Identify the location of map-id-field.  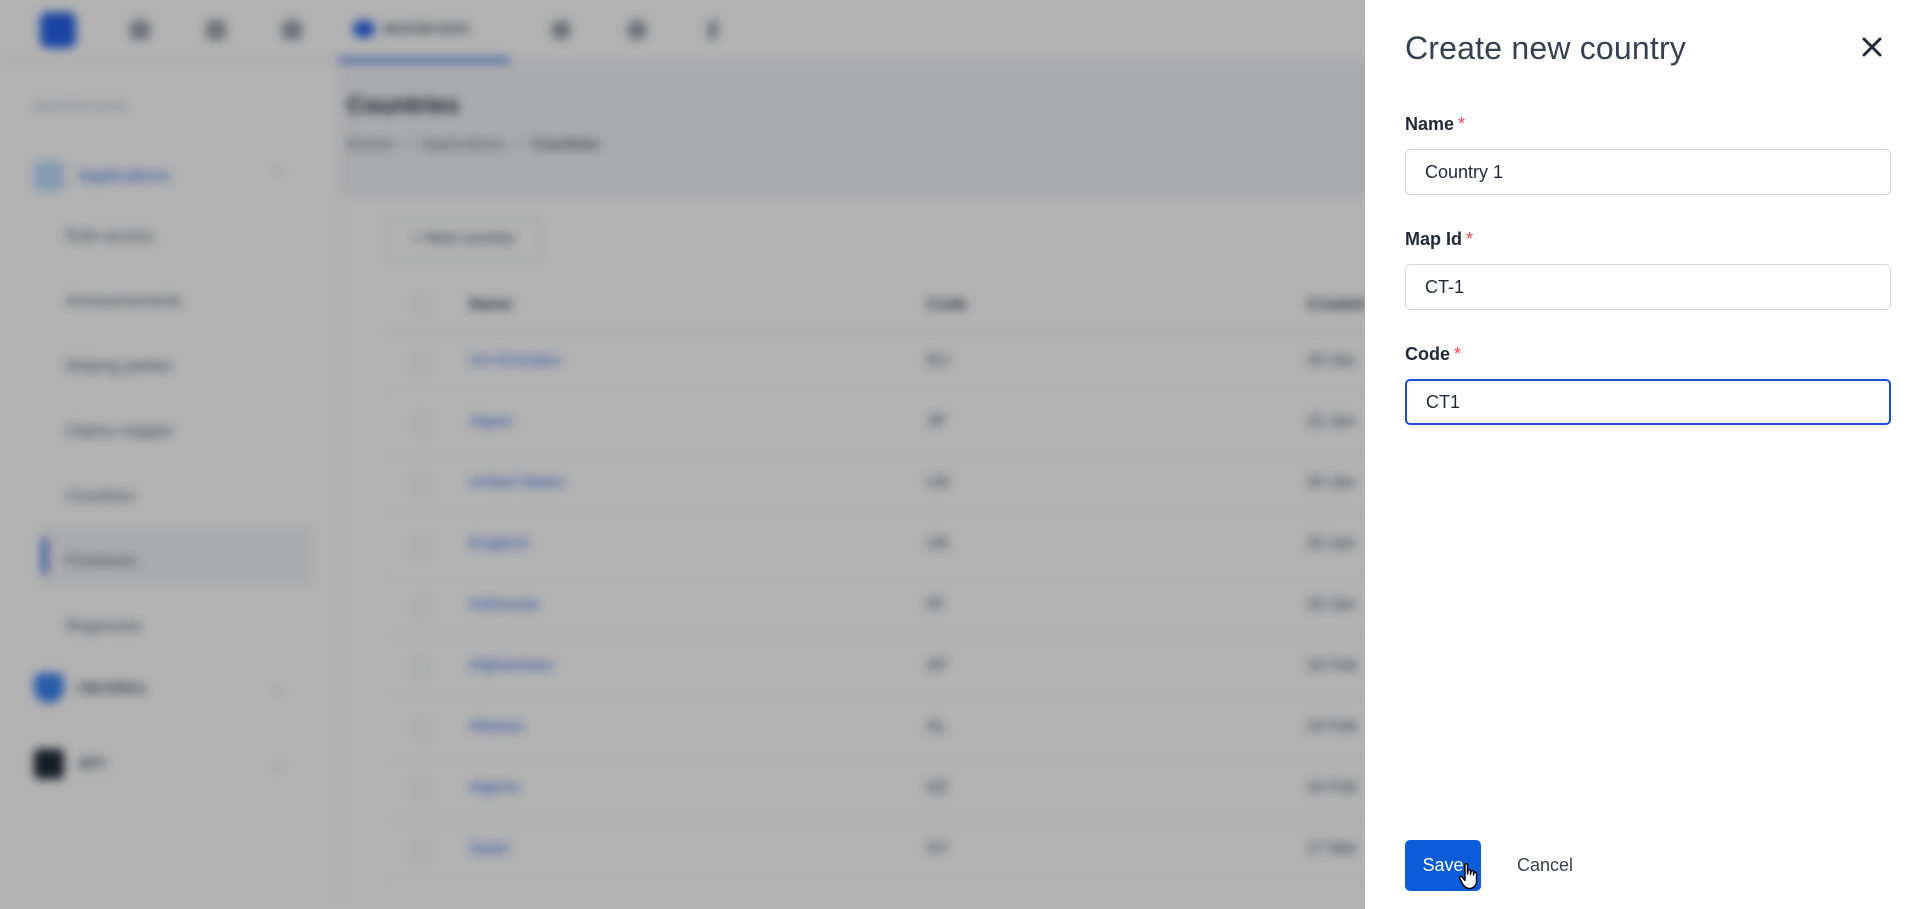
(1648, 287).